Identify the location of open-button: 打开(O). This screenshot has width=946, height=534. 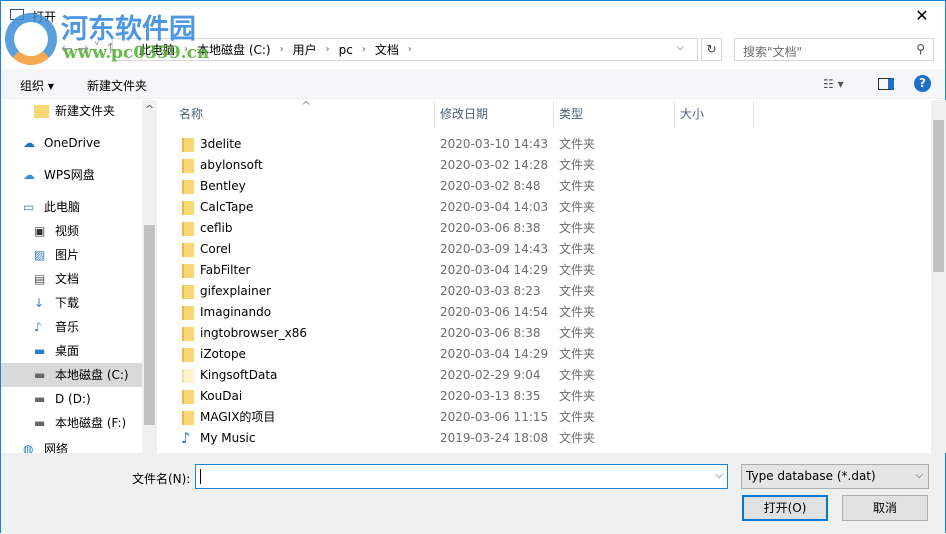
(785, 508).